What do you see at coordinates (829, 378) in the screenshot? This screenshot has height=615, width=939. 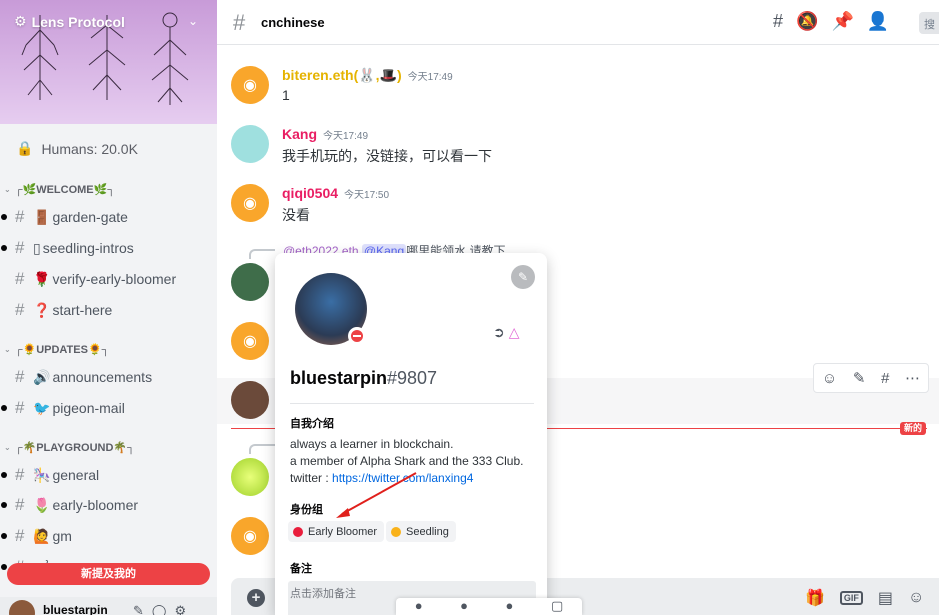 I see `add-reaction-icon: ☺` at bounding box center [829, 378].